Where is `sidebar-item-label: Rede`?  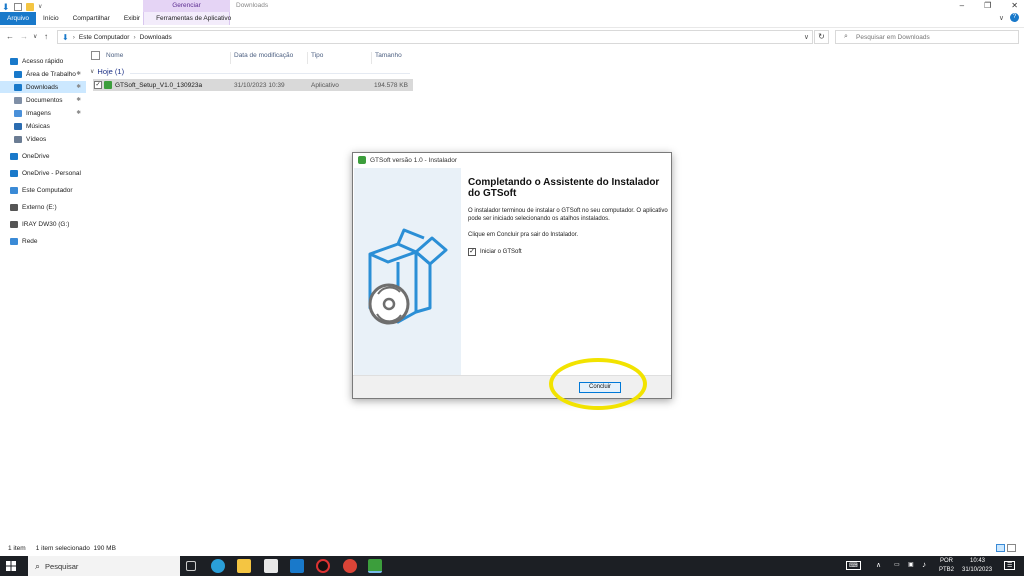 sidebar-item-label: Rede is located at coordinates (30, 241).